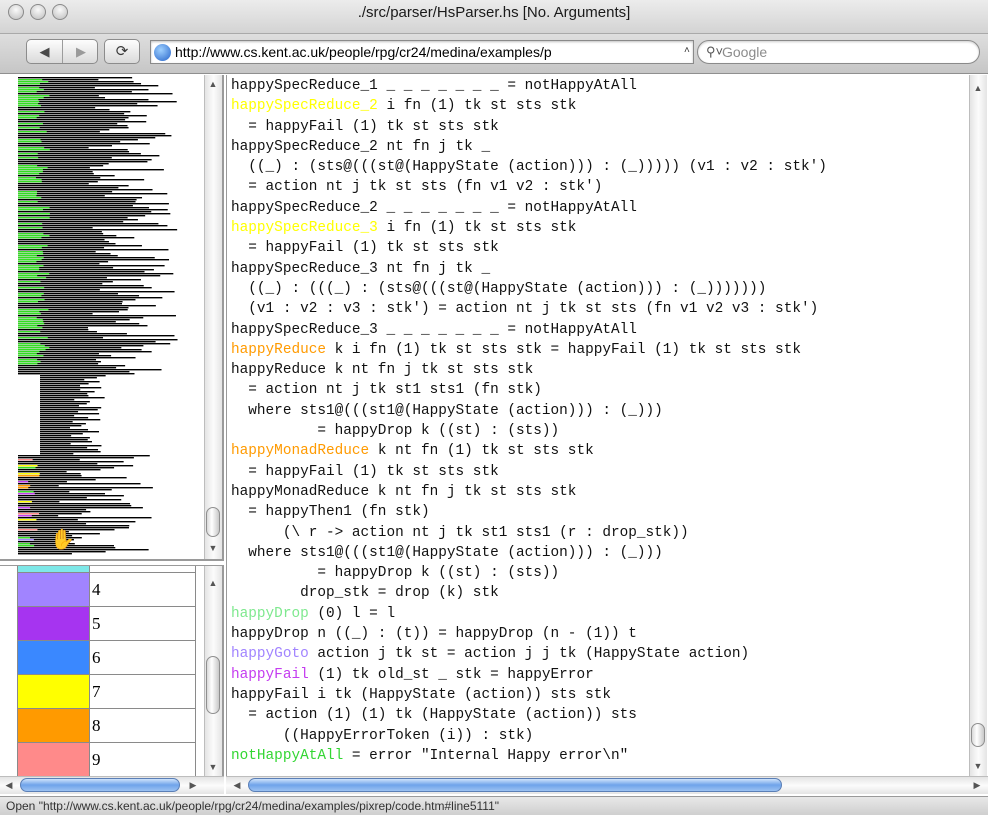 The image size is (988, 815). Describe the element at coordinates (142, 725) in the screenshot. I see `legend-label: 8` at that location.